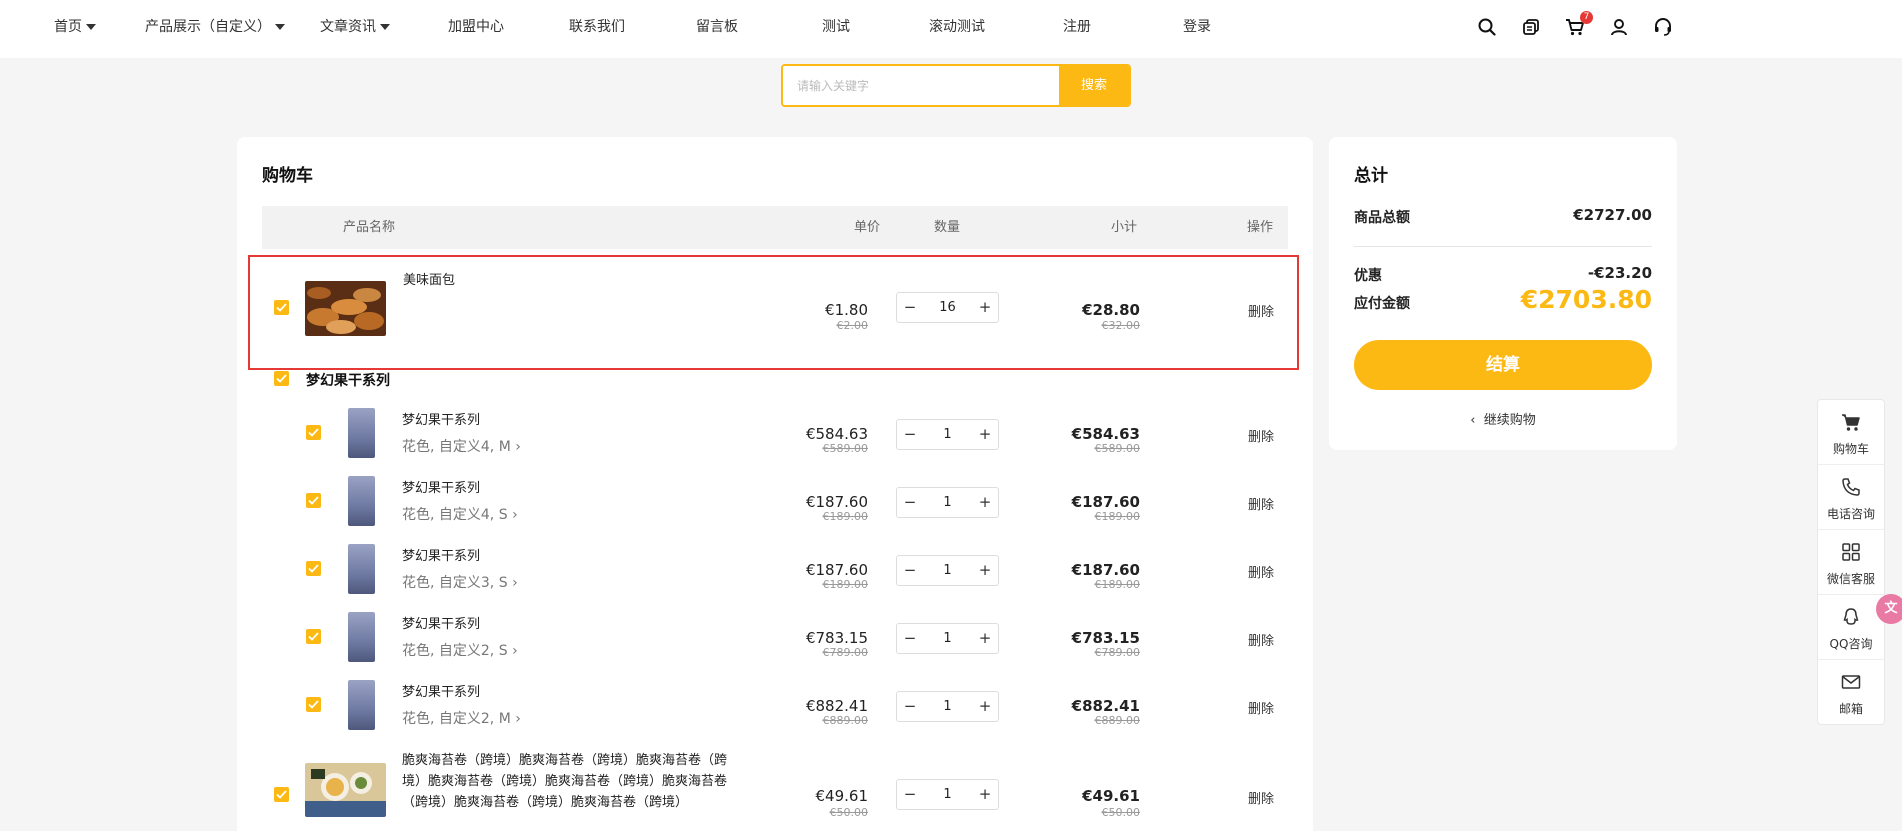  What do you see at coordinates (455, 515) in the screenshot?
I see `spec-text: 花色, 自定义4, S` at bounding box center [455, 515].